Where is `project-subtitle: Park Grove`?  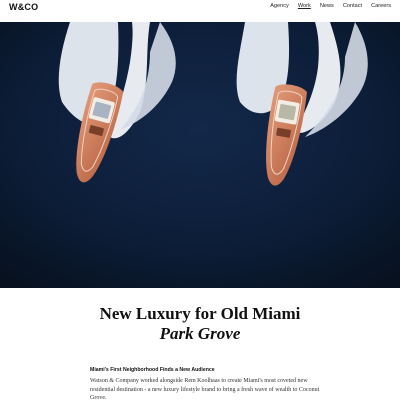
project-subtitle: Park Grove is located at coordinates (200, 334).